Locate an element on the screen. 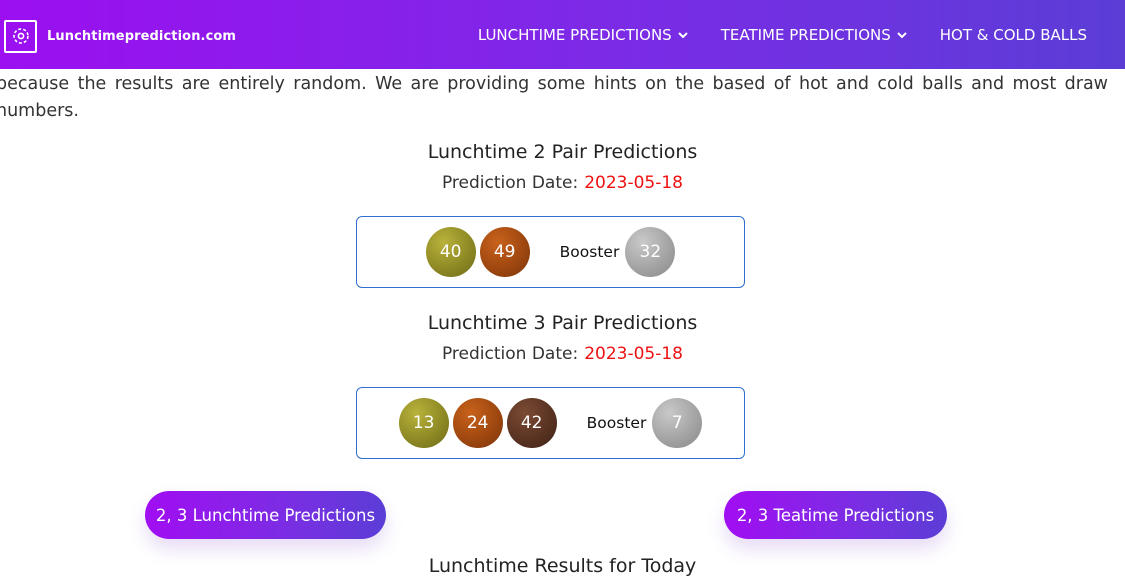 The height and width of the screenshot is (578, 1125). nav-item-label: TEATIME PREDICTIONS is located at coordinates (805, 34).